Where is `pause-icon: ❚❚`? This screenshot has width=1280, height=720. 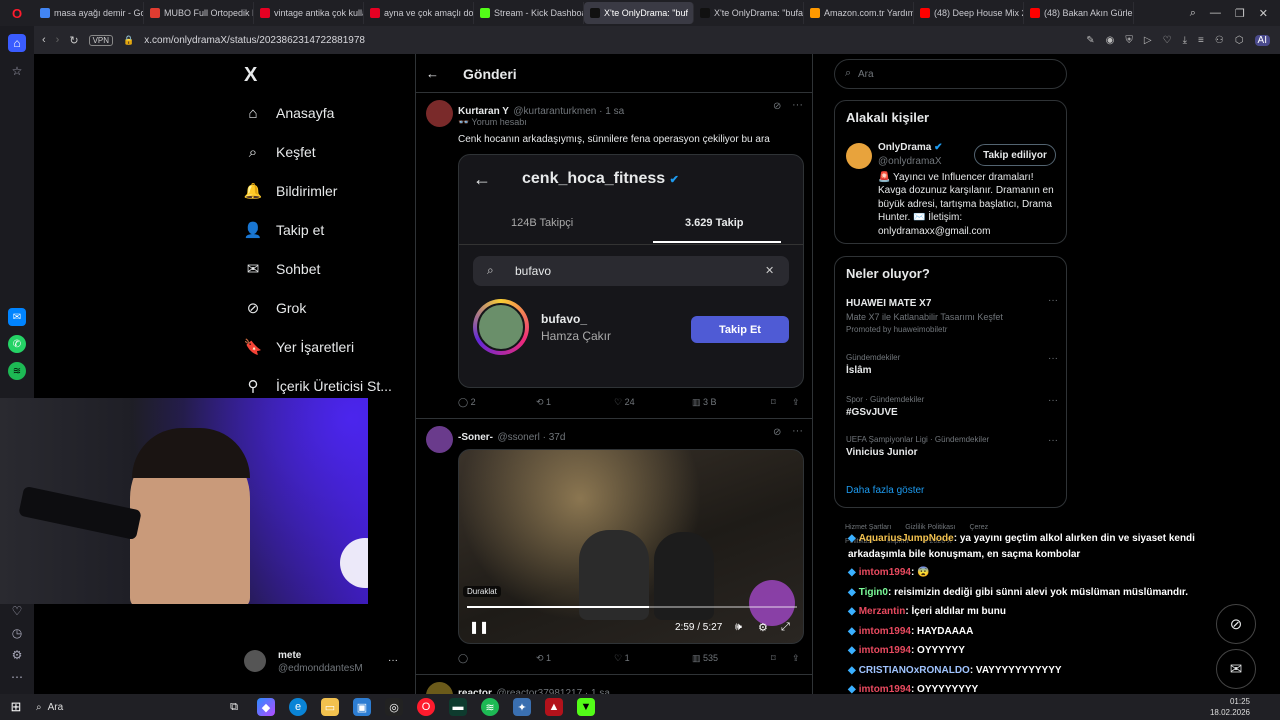
pause-icon: ❚❚ is located at coordinates (479, 627).